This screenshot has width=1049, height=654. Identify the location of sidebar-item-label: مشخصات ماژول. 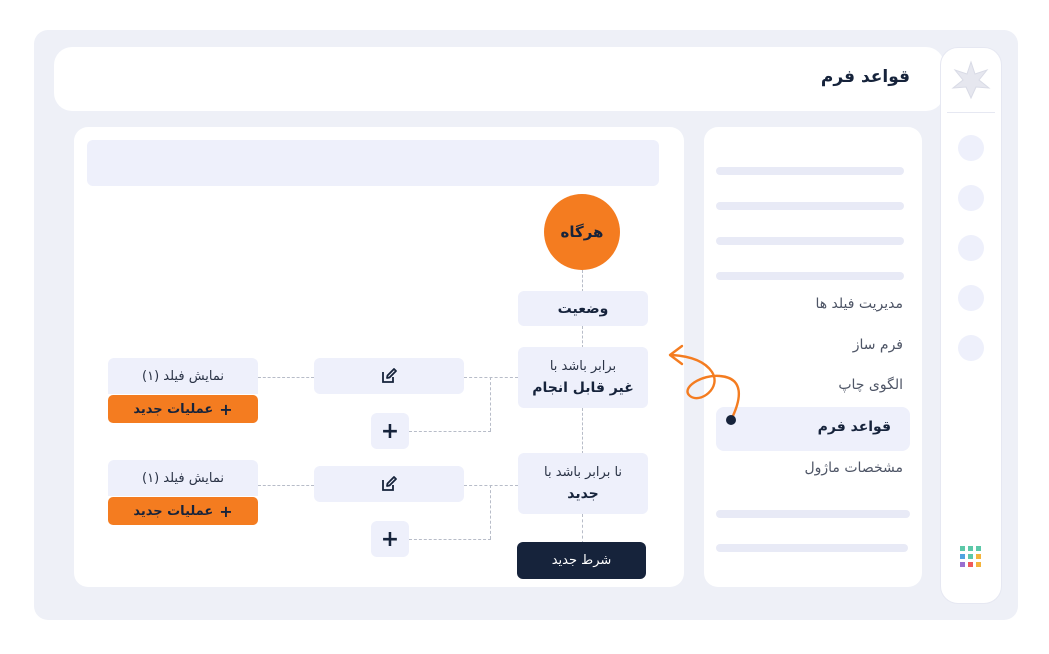
(853, 468).